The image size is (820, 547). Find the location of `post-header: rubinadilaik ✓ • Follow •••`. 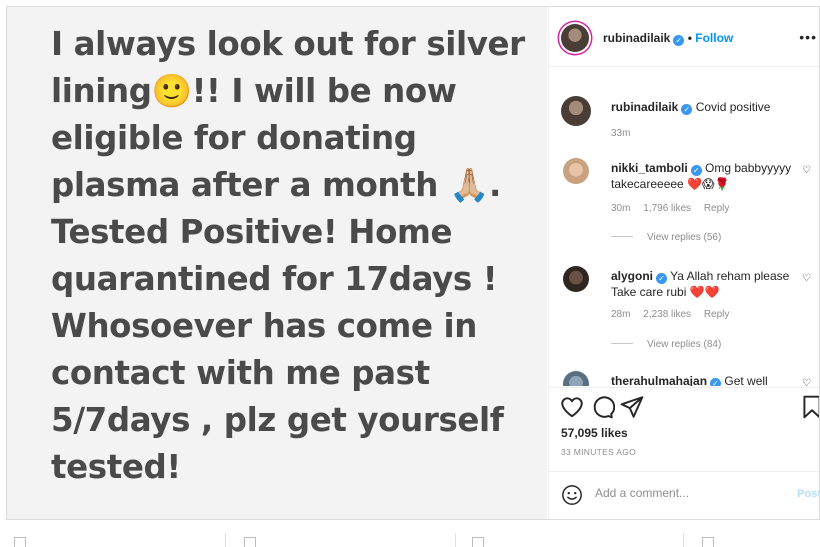

post-header: rubinadilaik ✓ • Follow ••• is located at coordinates (684, 37).